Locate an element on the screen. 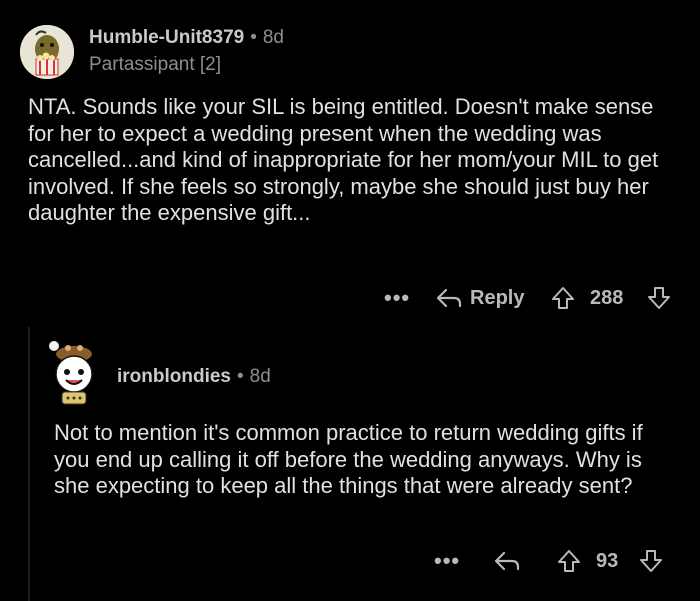 The width and height of the screenshot is (700, 601). username: ironblondies is located at coordinates (174, 376).